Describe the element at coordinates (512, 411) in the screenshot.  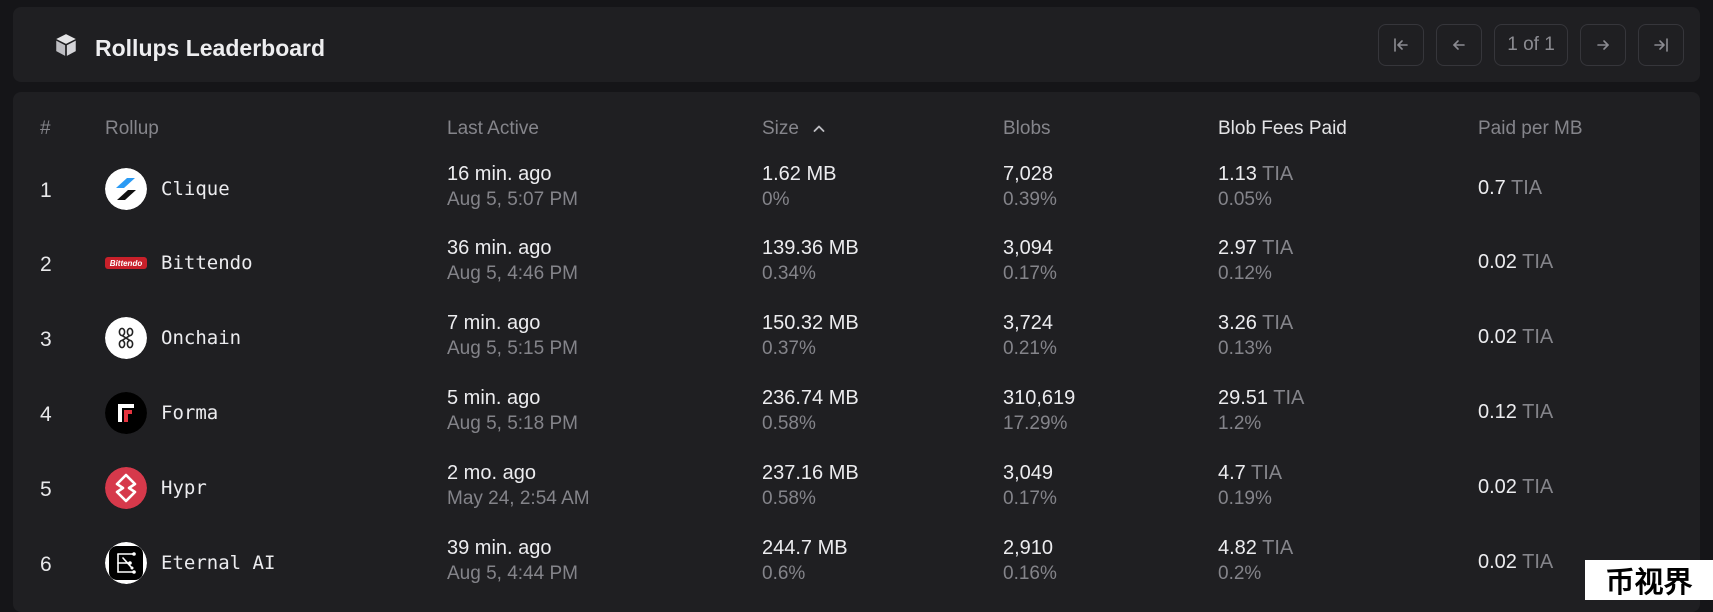
I see `last-active-cell: 5 min. ago Aug 5, 5:18 PM` at that location.